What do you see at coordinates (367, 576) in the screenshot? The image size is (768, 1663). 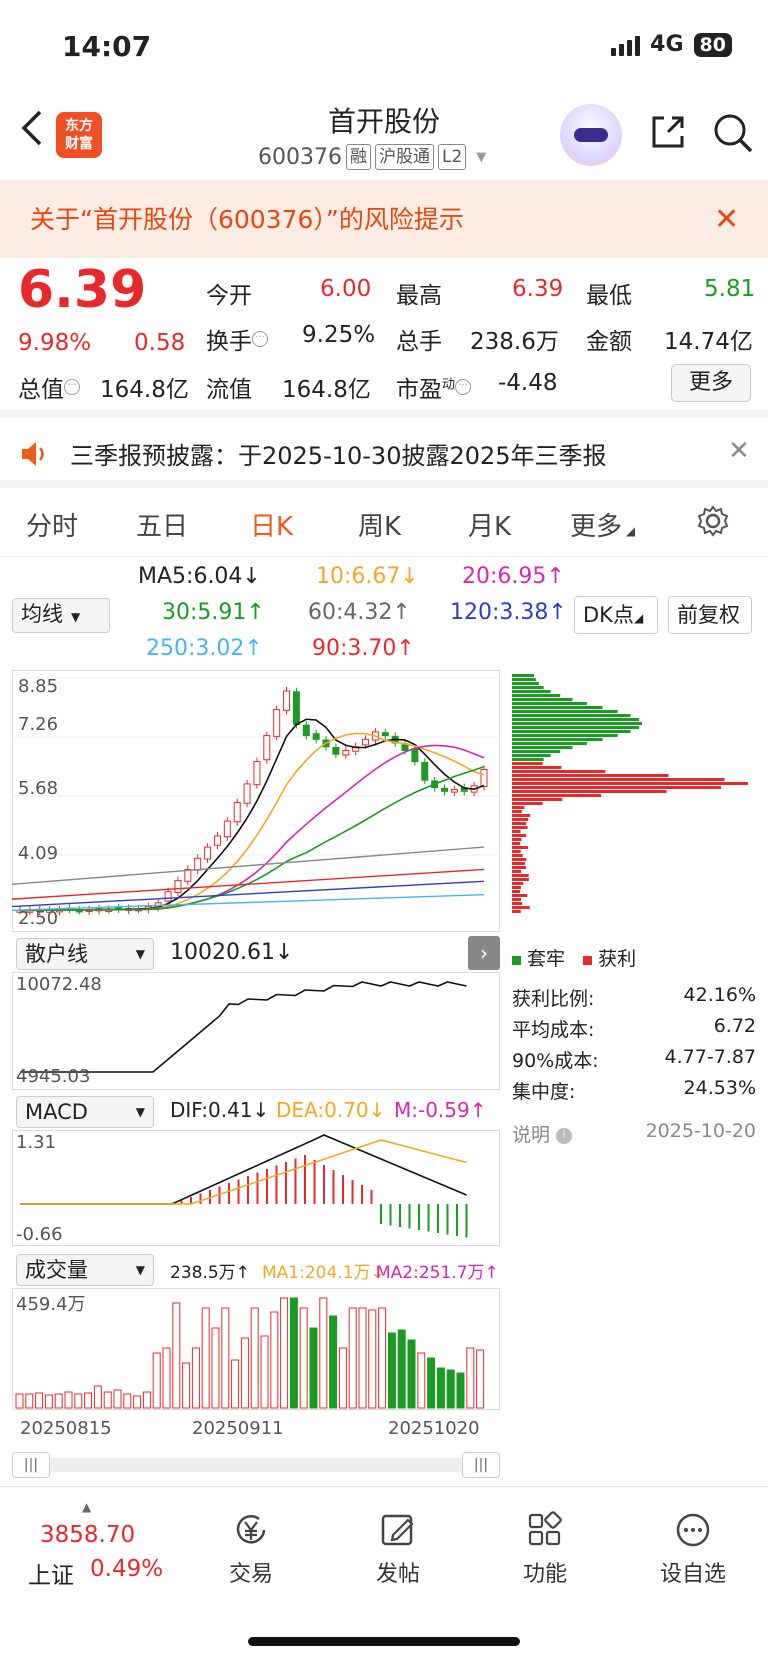 I see `ma10-label: 10:6.67↓` at bounding box center [367, 576].